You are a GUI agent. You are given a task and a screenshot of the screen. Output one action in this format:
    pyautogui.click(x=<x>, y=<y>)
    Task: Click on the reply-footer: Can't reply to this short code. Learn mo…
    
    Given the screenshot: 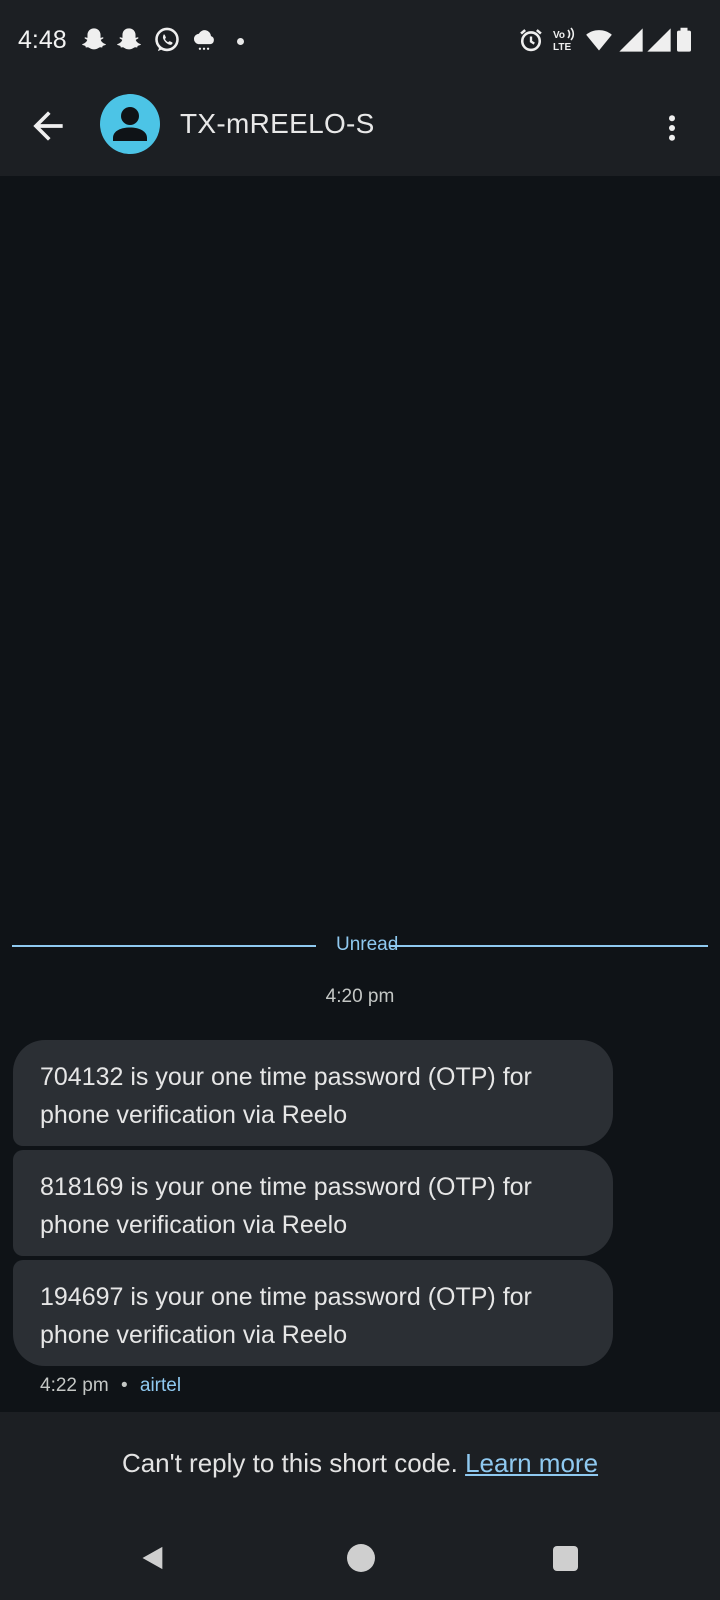 What is the action you would take?
    pyautogui.click(x=360, y=1461)
    